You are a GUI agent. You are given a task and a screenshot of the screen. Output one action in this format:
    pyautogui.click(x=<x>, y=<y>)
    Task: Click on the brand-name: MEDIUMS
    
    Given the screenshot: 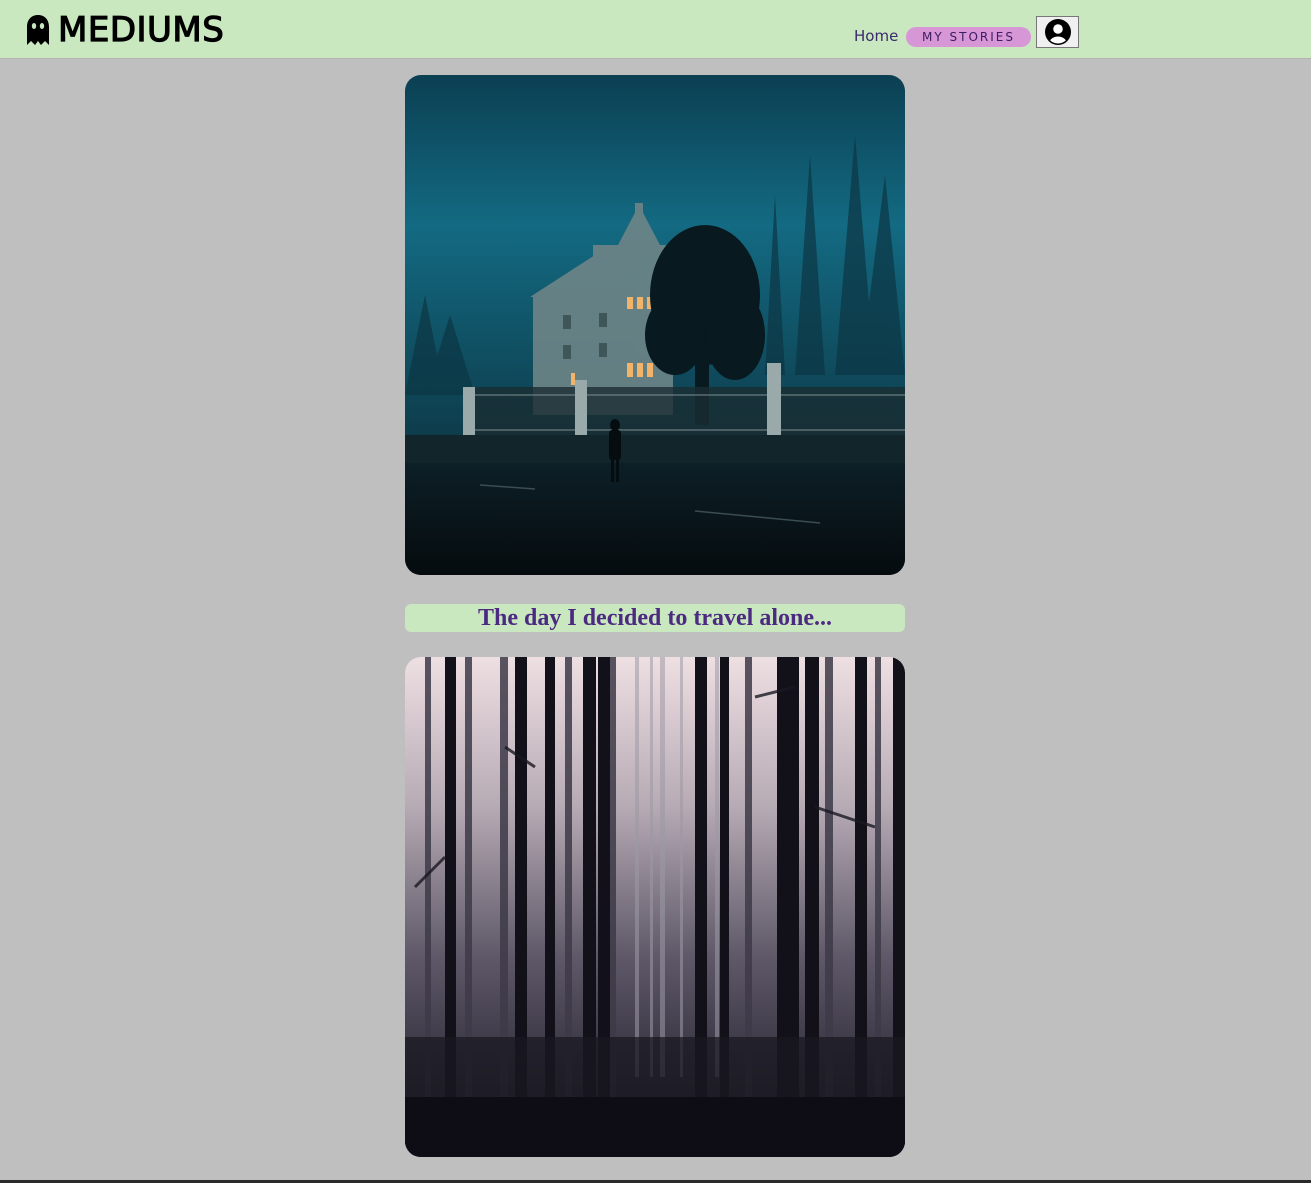 What is the action you would take?
    pyautogui.click(x=141, y=29)
    